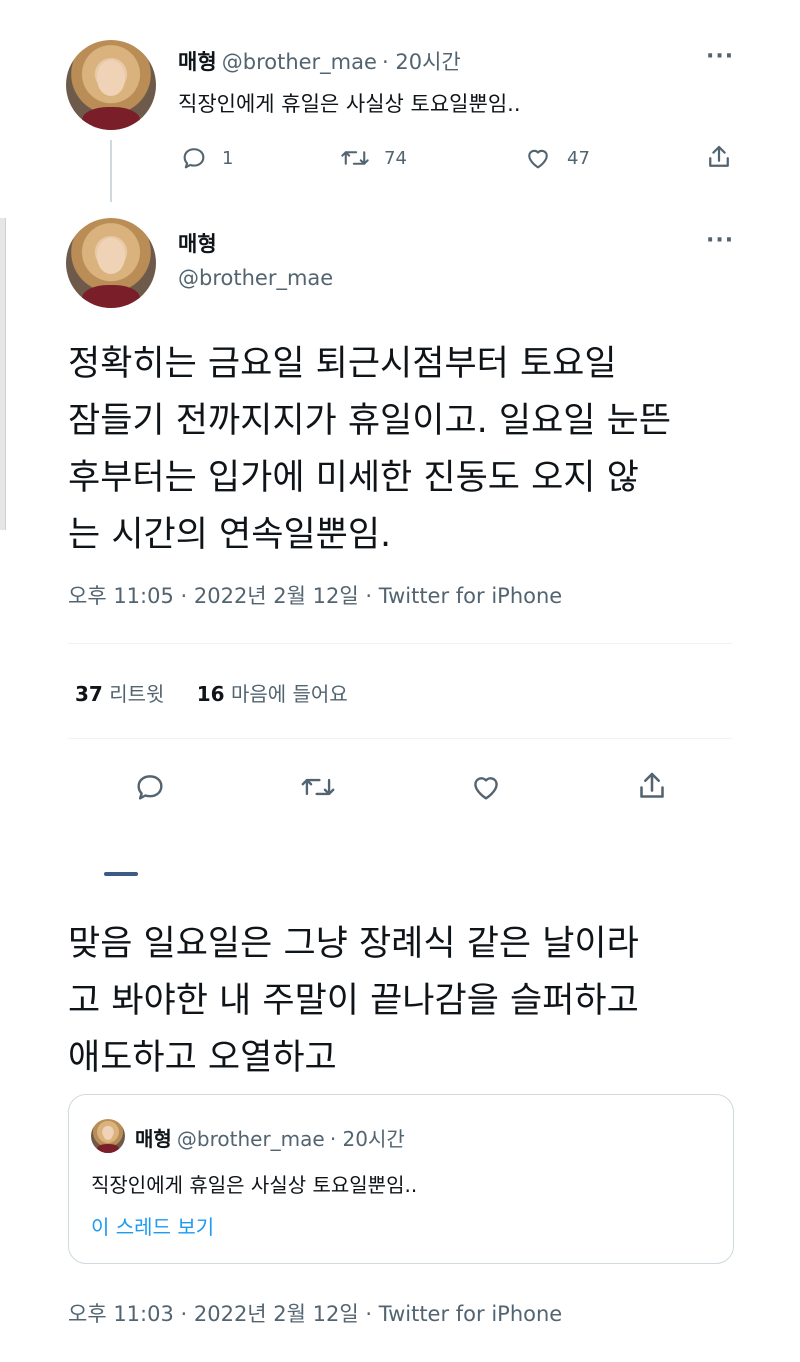 The height and width of the screenshot is (1362, 800). I want to click on text-line: 잠들기 전까지지가 휴일이고. 일요일 눈뜬, so click(370, 421).